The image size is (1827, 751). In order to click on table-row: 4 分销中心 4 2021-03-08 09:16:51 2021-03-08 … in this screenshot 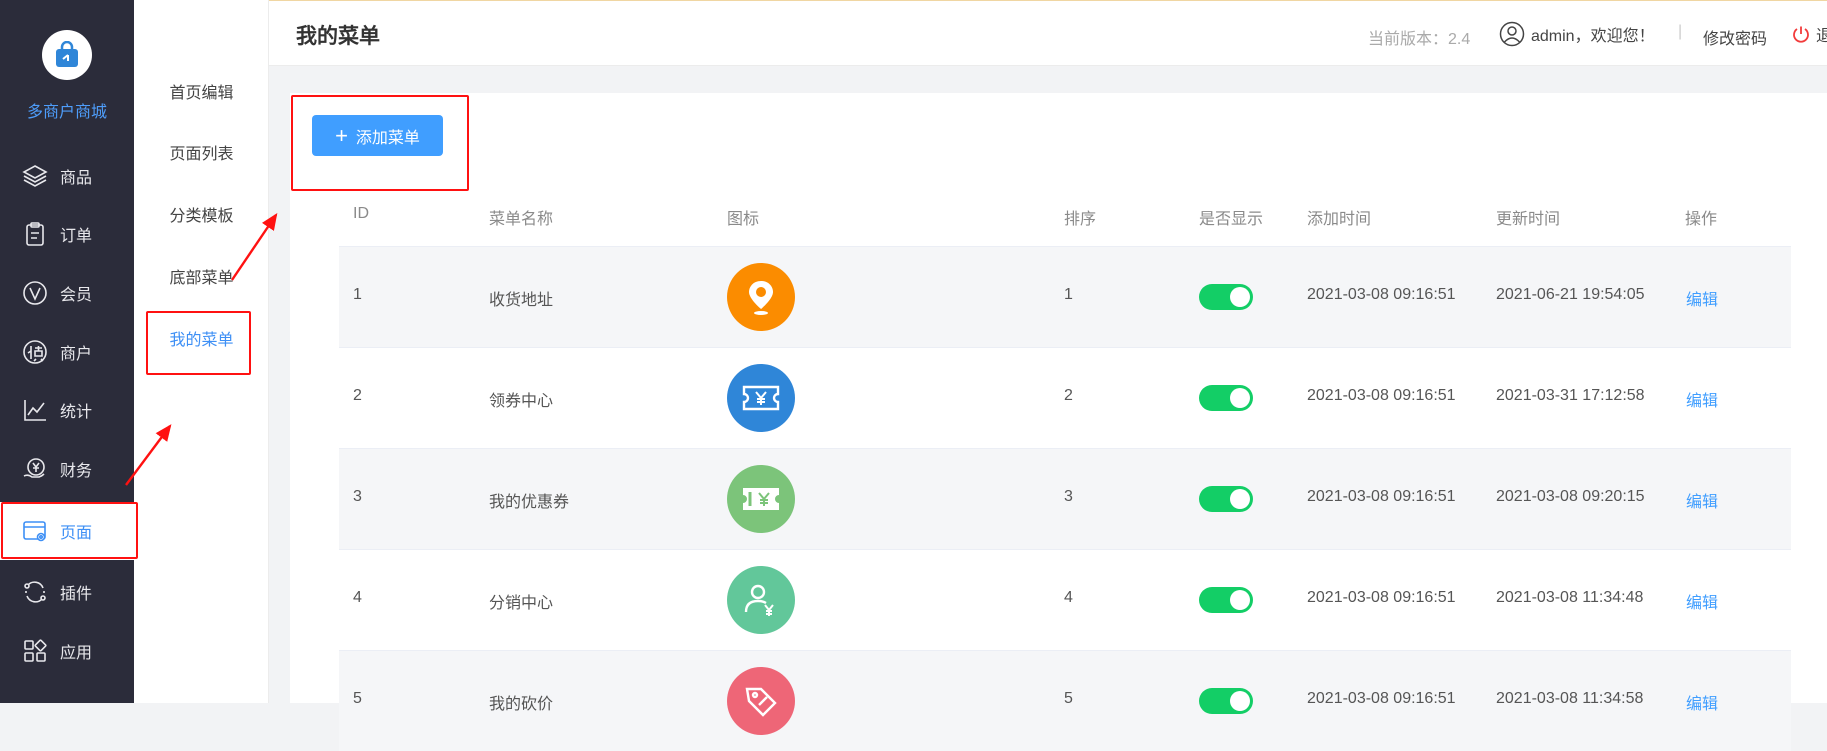, I will do `click(1065, 599)`.